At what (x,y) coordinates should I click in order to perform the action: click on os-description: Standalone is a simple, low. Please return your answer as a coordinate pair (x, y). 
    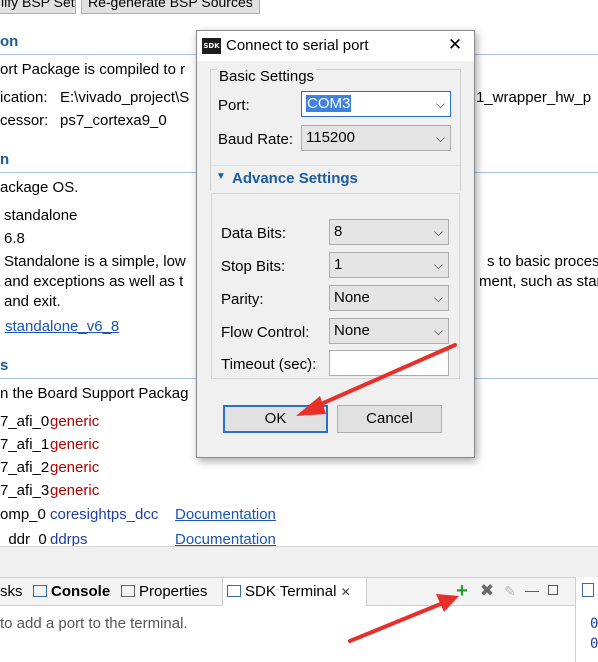
    Looking at the image, I should click on (95, 261).